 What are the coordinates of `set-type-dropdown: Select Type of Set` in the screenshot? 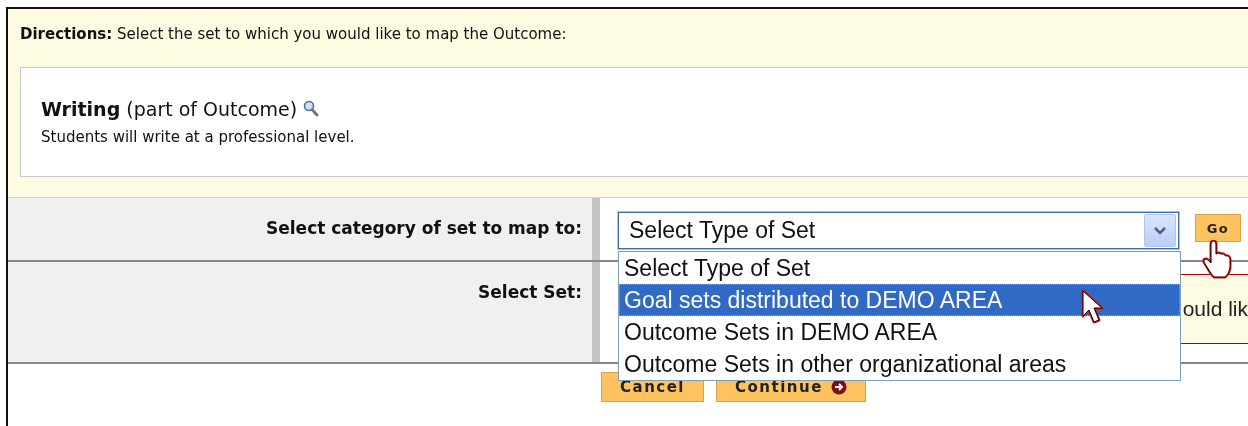 It's located at (898, 230).